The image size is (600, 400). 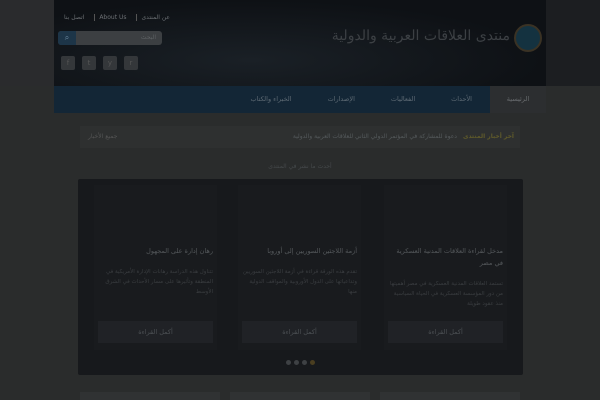 I want to click on post-title: رهان إدارة على المجهول, so click(x=155, y=251).